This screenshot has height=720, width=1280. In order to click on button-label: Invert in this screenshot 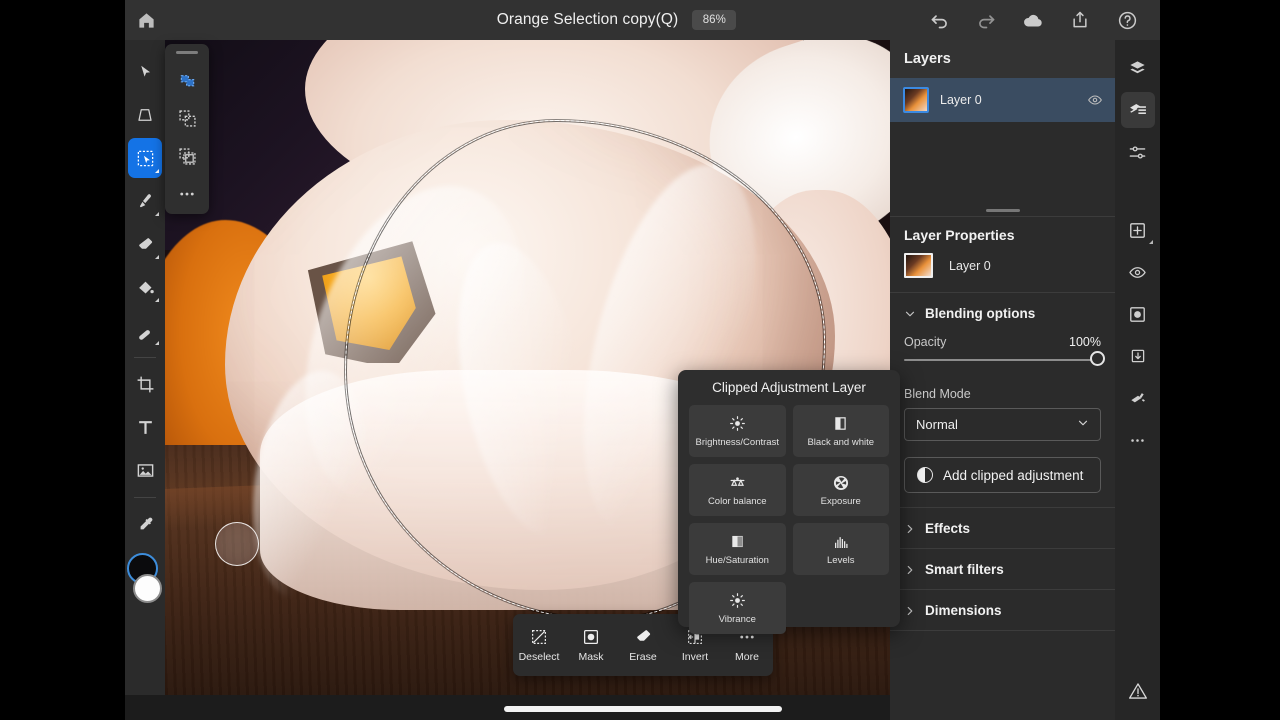, I will do `click(695, 657)`.